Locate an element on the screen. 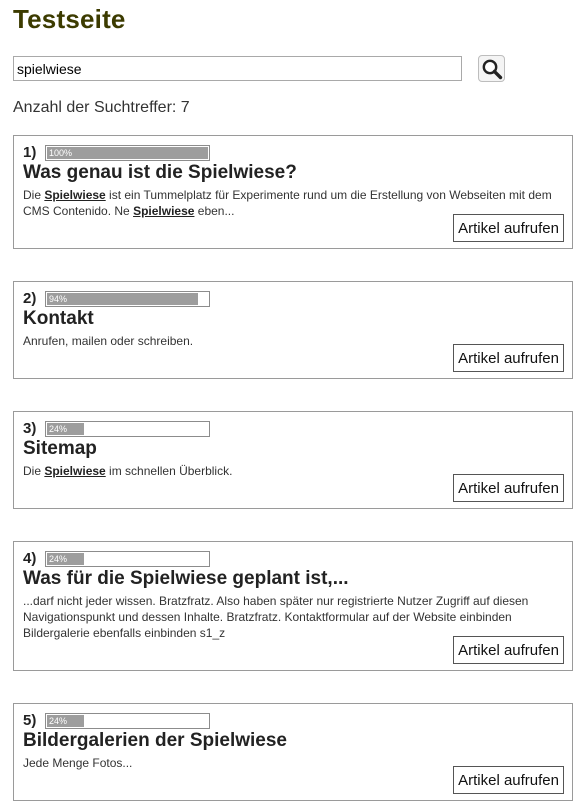 The image size is (584, 804). relevance-label: 94% is located at coordinates (58, 299).